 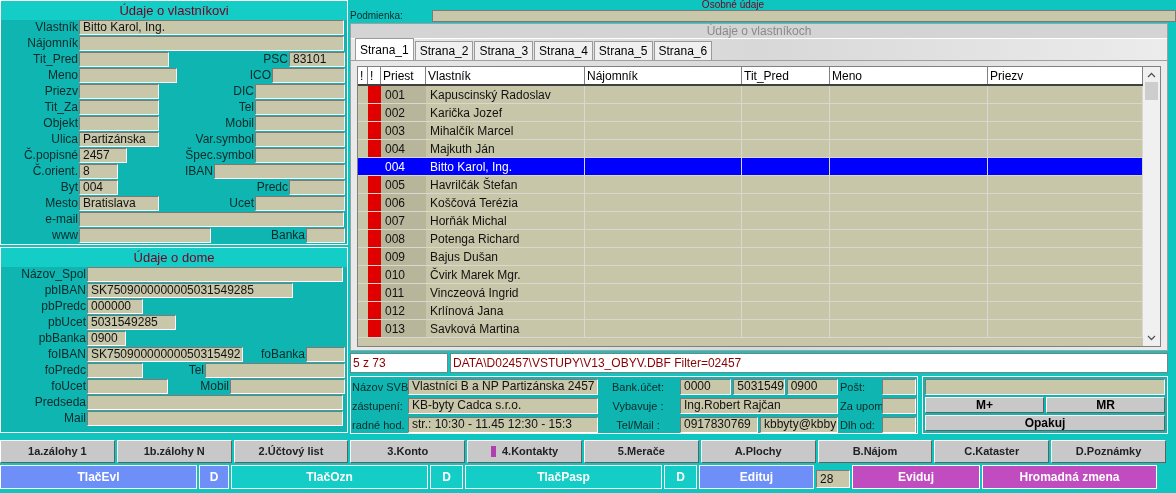 What do you see at coordinates (623, 50) in the screenshot?
I see `page-tab: Strana_5` at bounding box center [623, 50].